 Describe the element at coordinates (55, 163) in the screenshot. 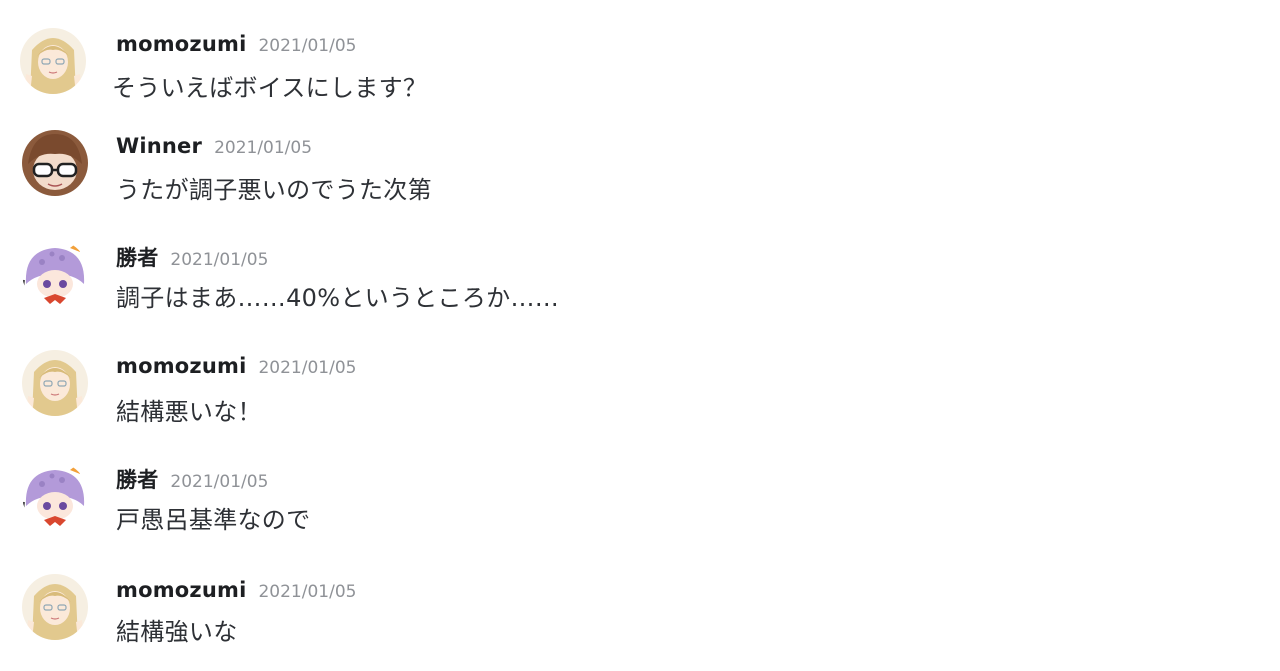

I see `brown-hair-glasses-avatar-icon` at that location.